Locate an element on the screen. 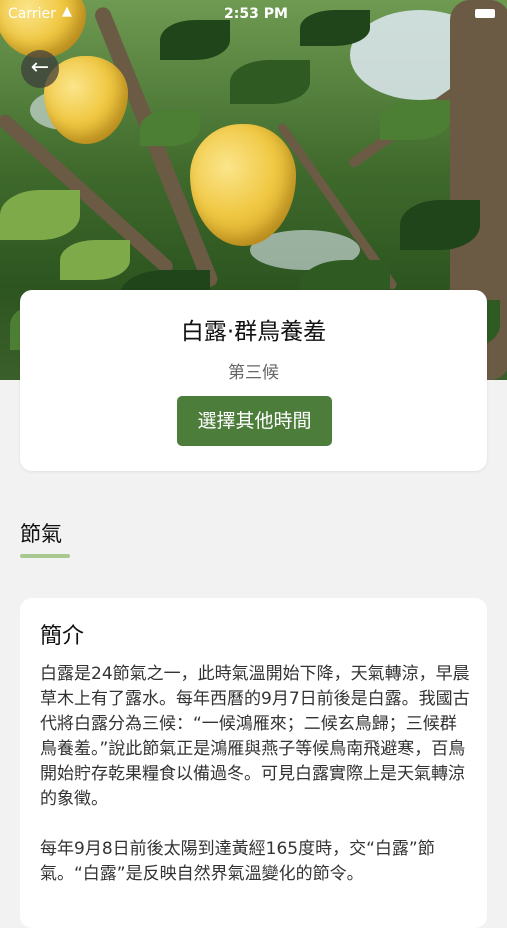 This screenshot has height=928, width=507. status-time: 2:53 PM is located at coordinates (256, 14).